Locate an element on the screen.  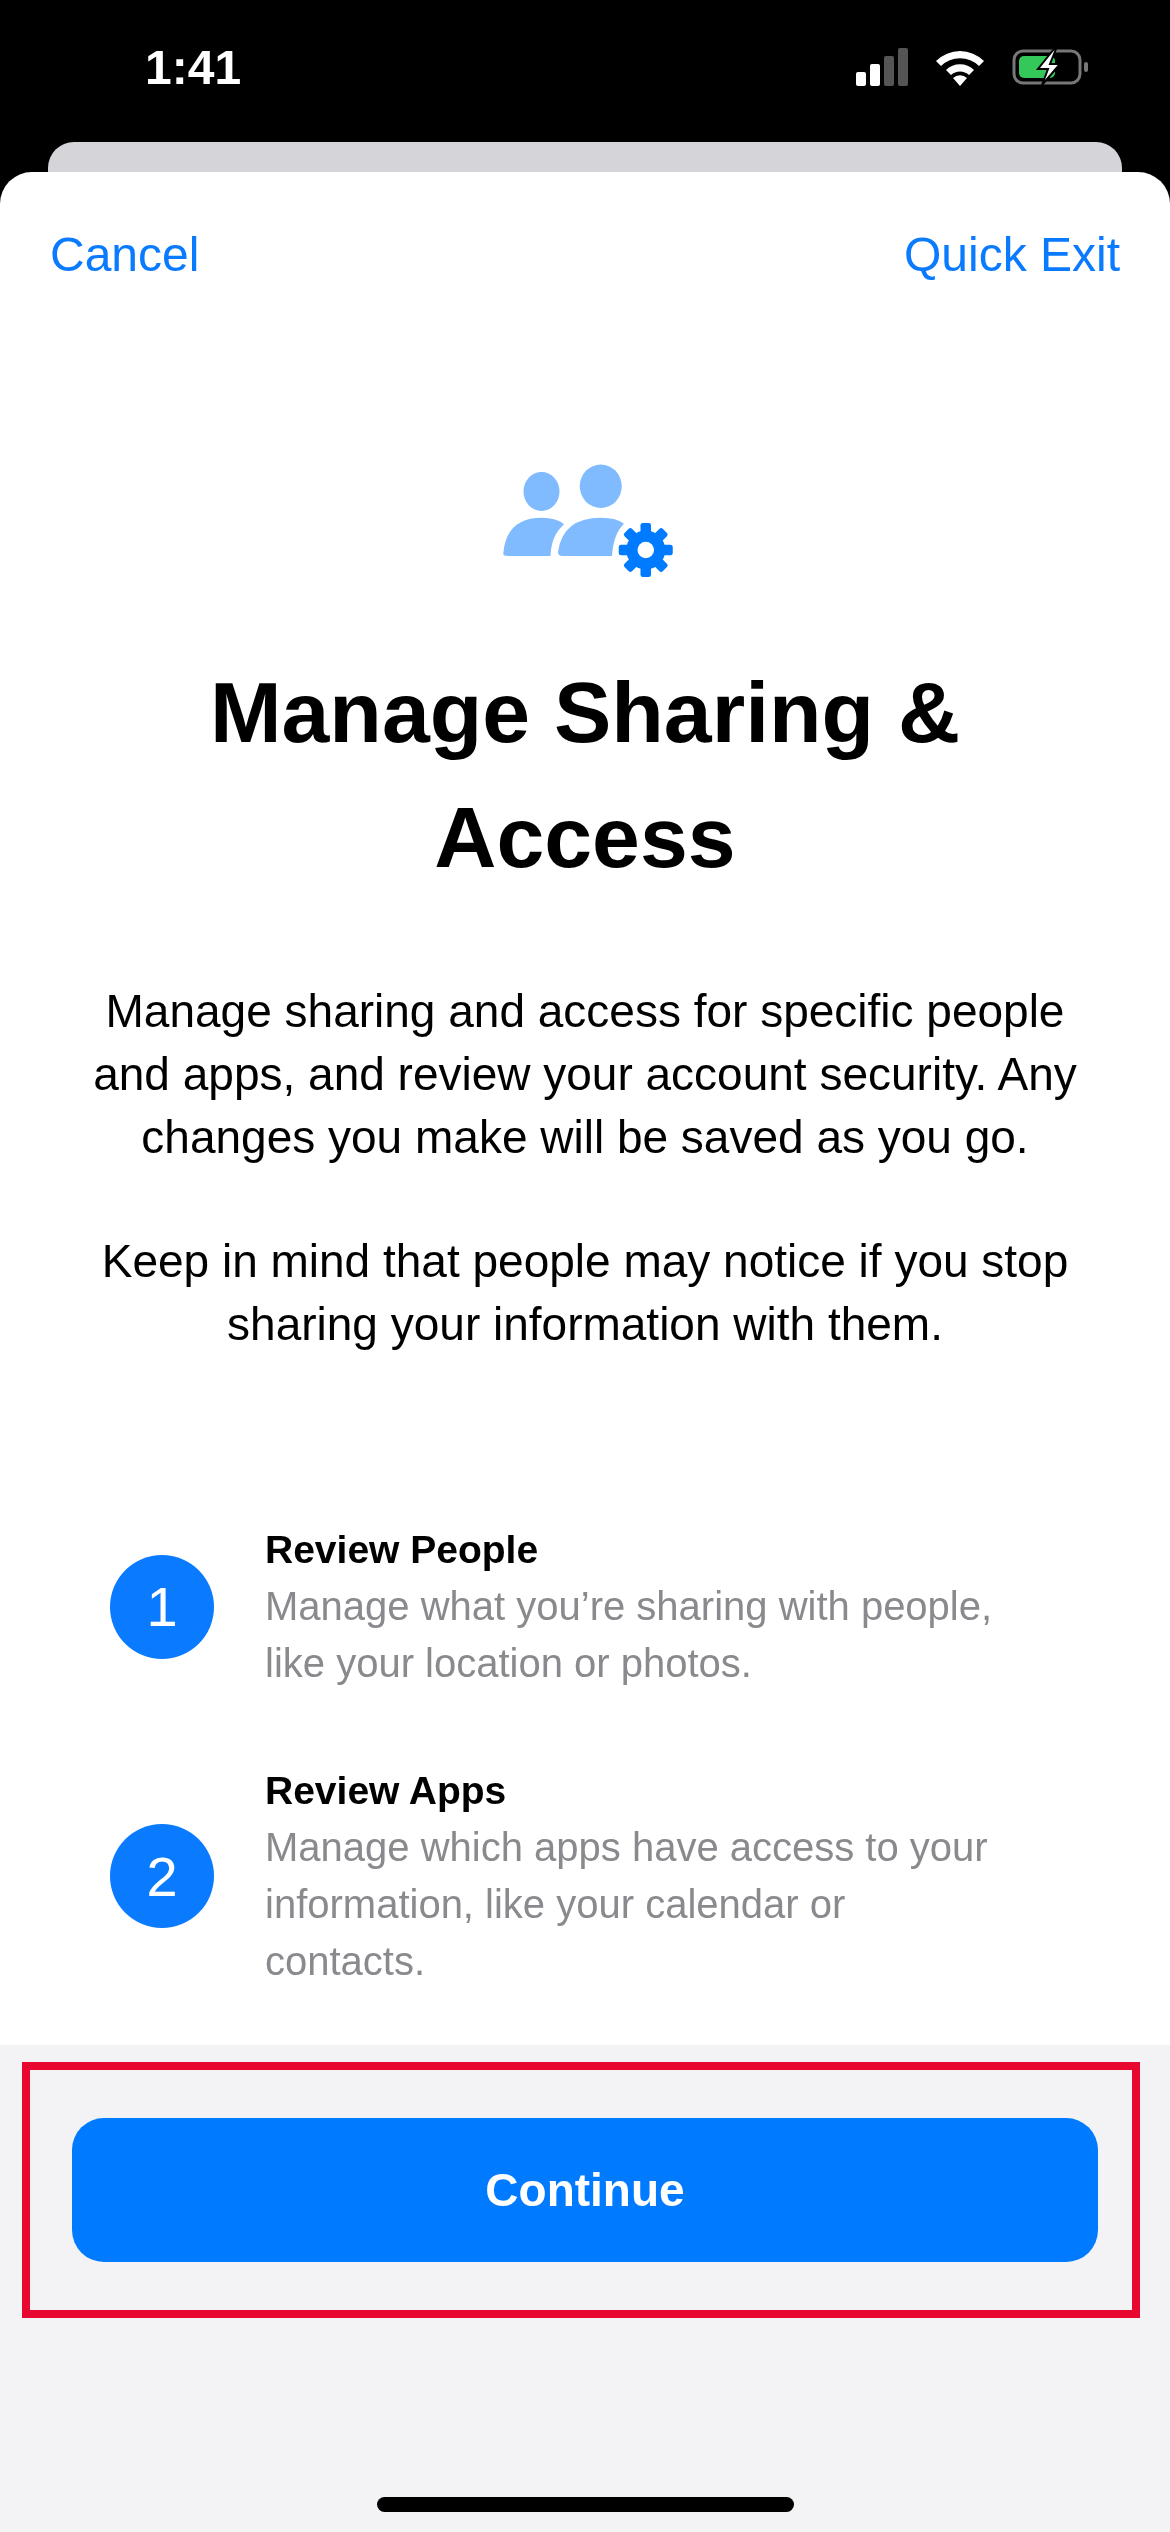
step-description: Manage what you’re sharing with people, like your location or photos. is located at coordinates (629, 1635).